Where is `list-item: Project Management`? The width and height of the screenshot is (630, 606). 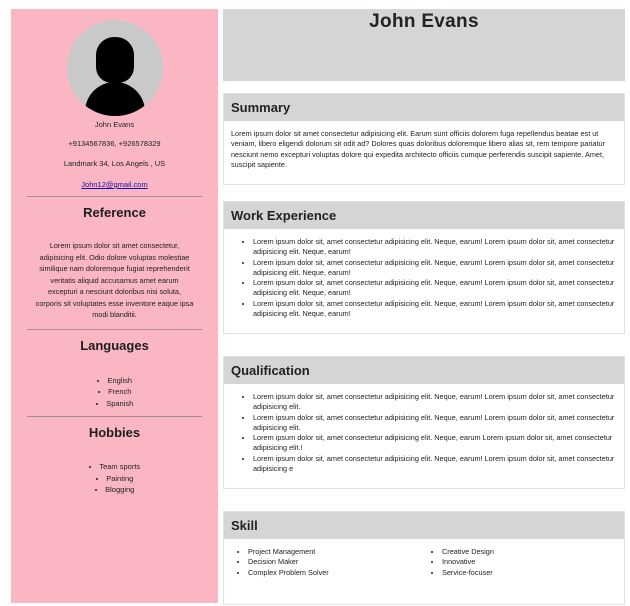 list-item: Project Management is located at coordinates (333, 552).